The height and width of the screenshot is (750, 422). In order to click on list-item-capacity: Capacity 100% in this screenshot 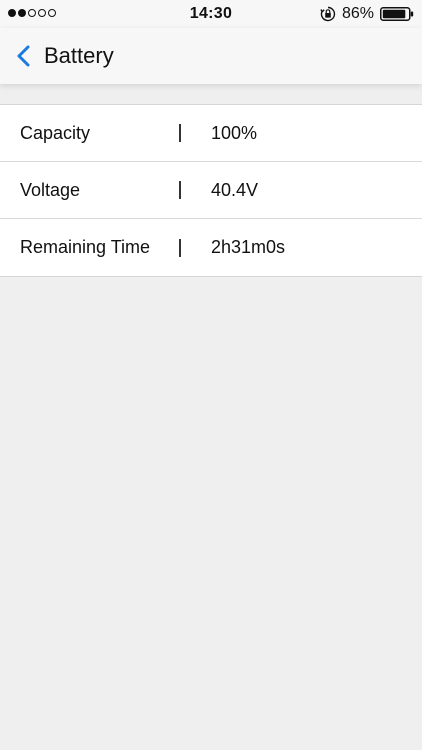, I will do `click(211, 133)`.